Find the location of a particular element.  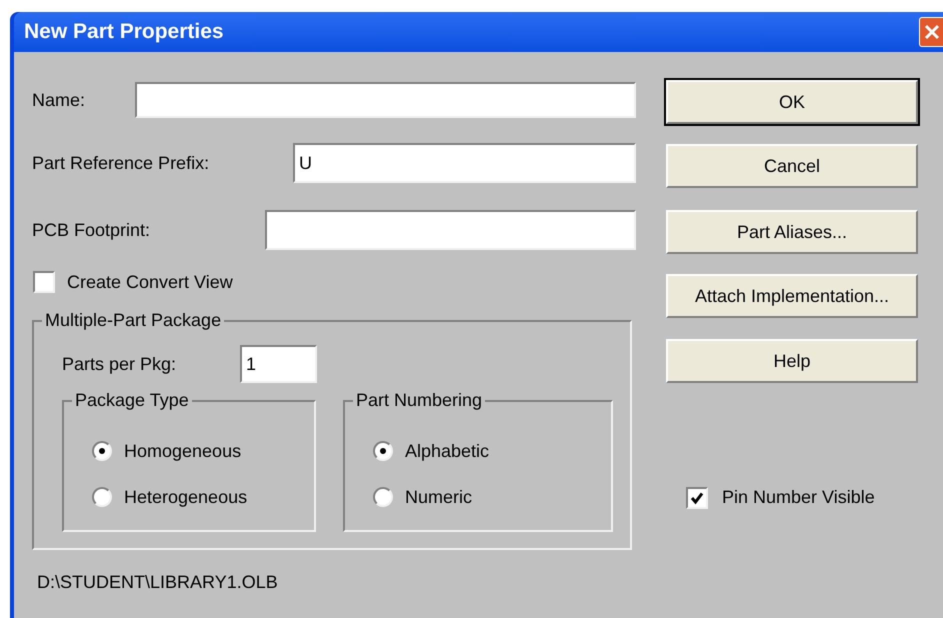

field-label: PCB Footprint: is located at coordinates (92, 230).